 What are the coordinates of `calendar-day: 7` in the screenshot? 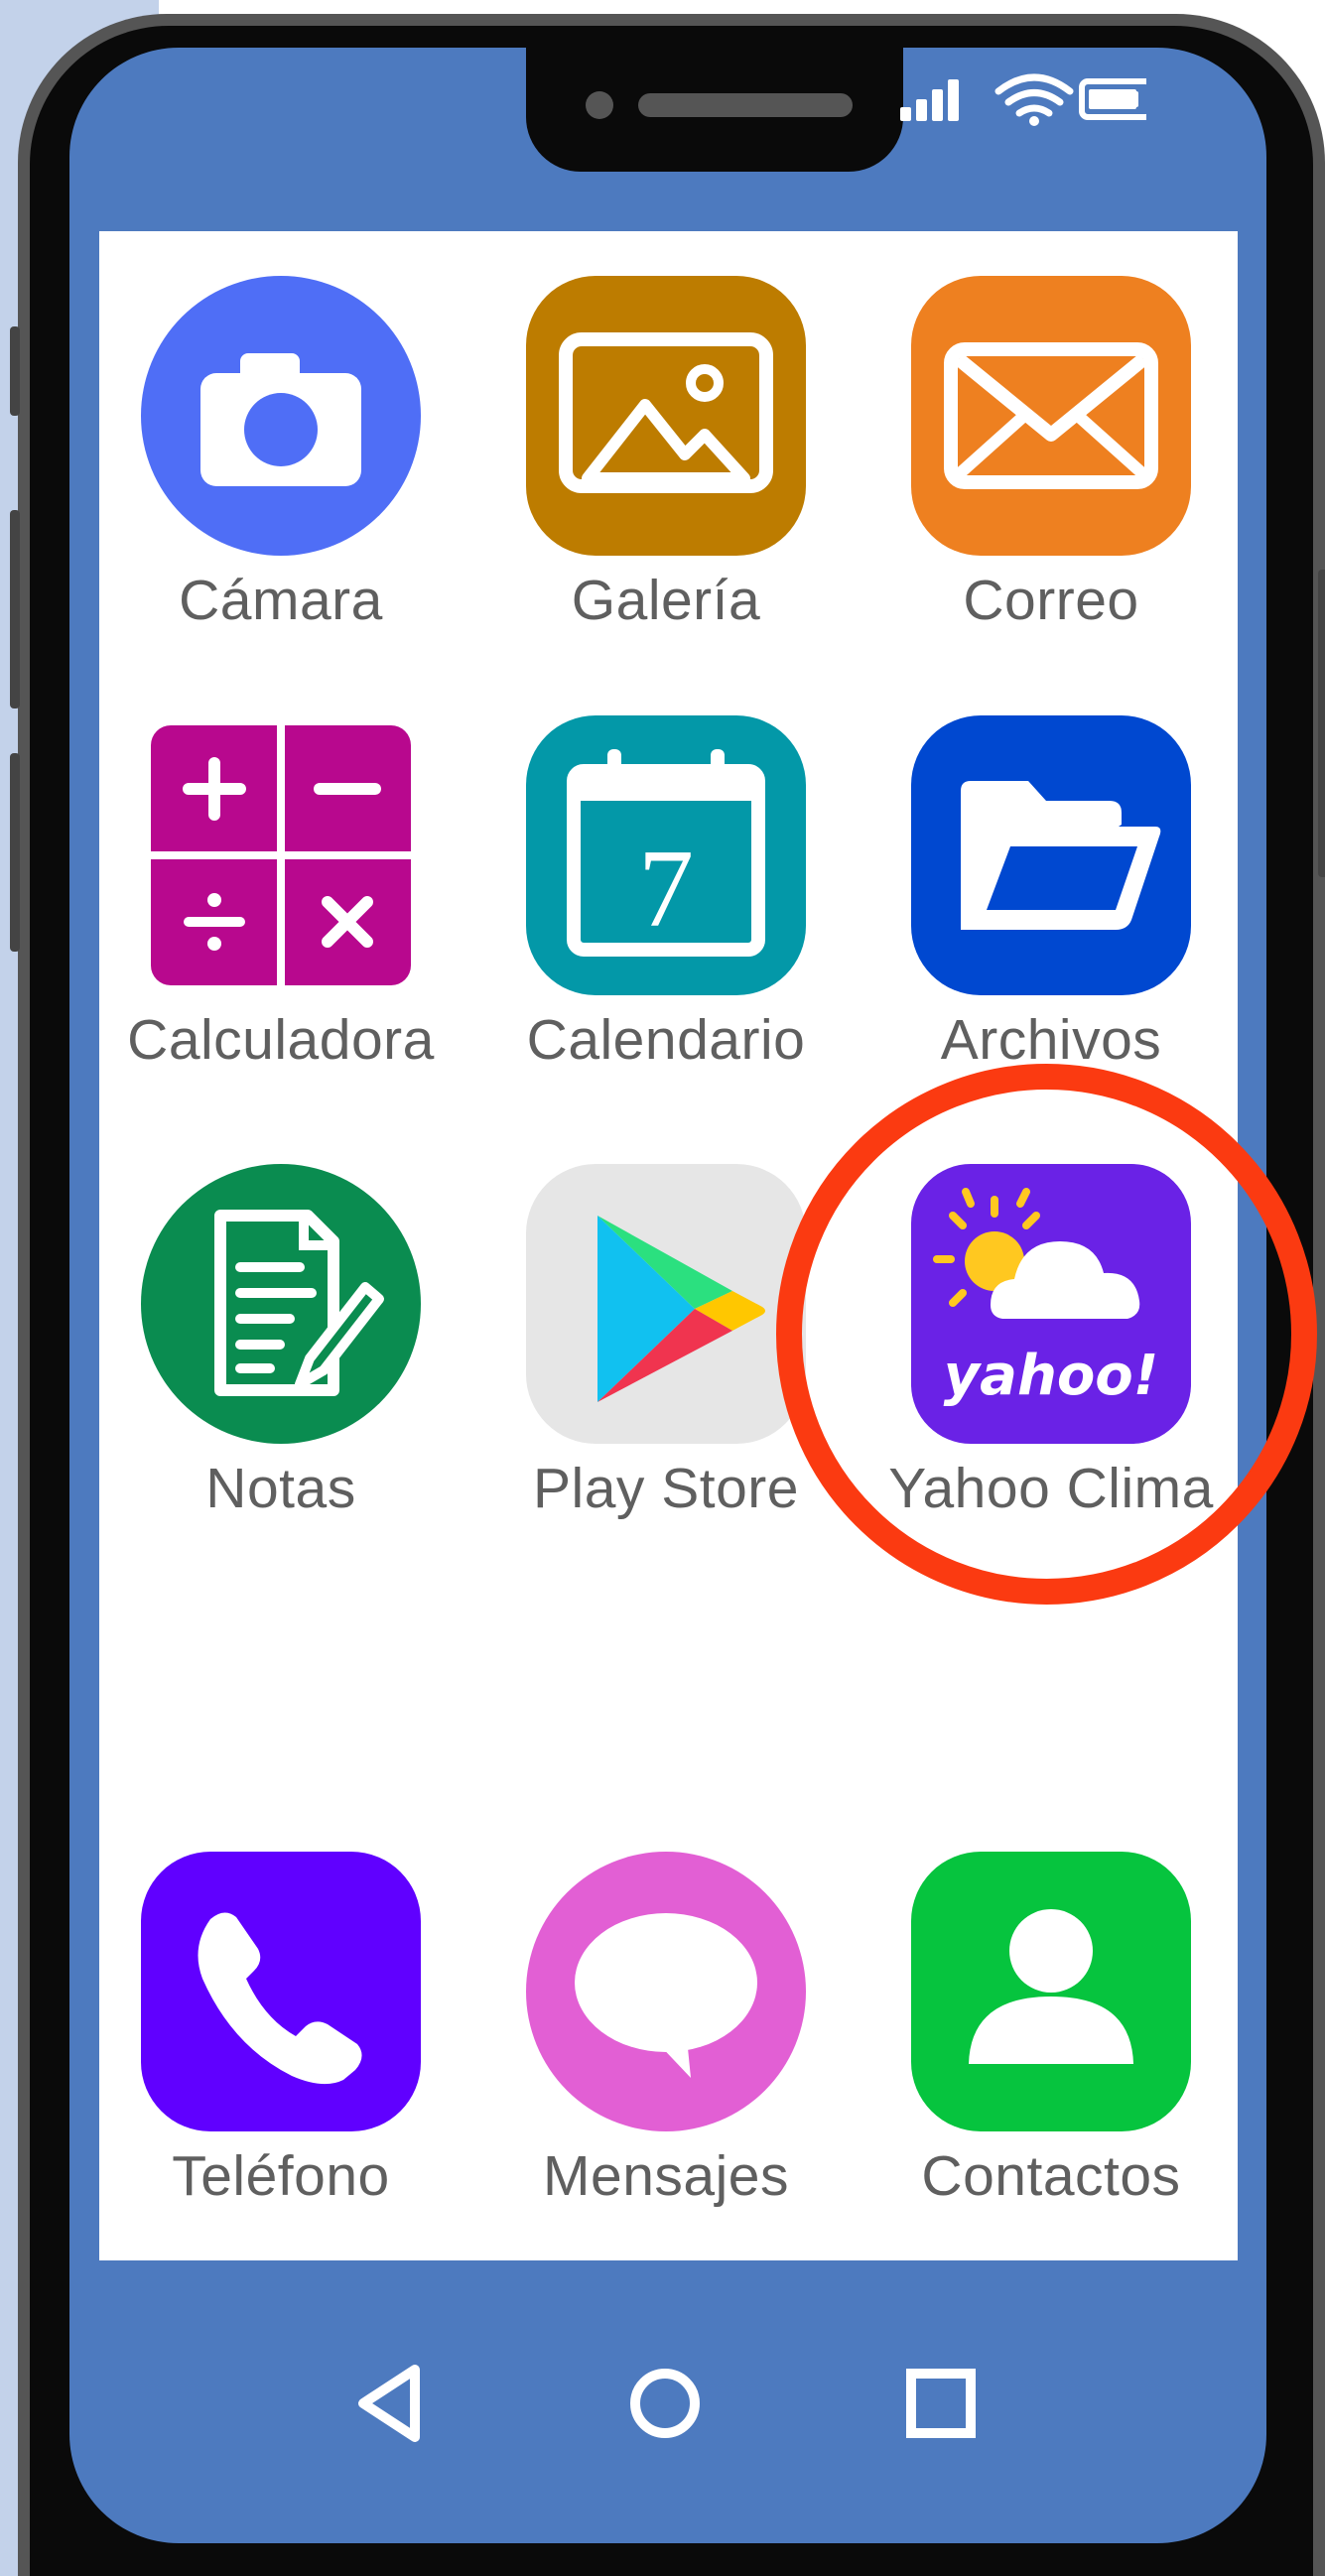 It's located at (666, 890).